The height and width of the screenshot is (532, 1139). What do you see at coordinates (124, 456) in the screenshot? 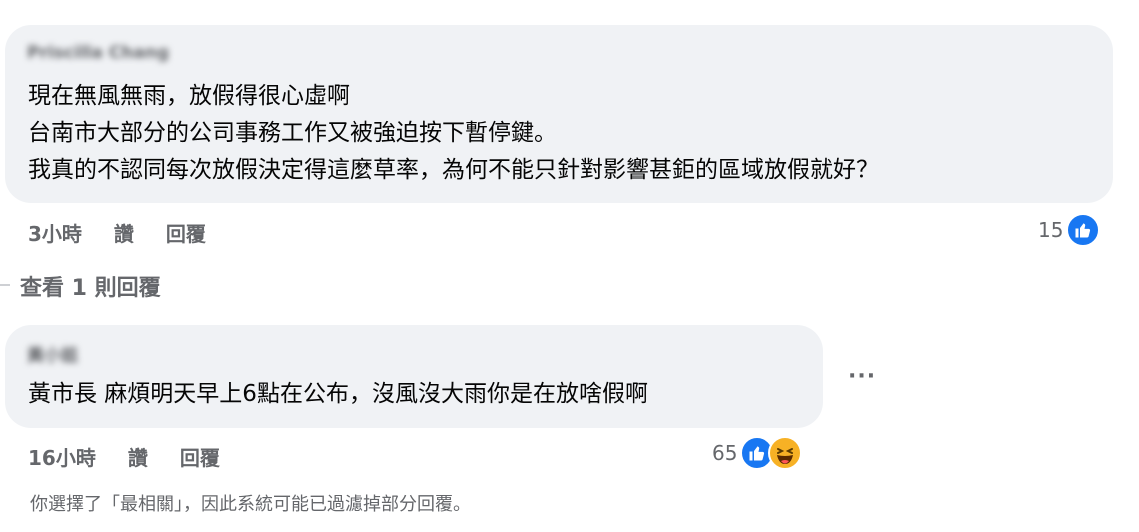
I see `comment-actions: 16小時 讚 回覆` at bounding box center [124, 456].